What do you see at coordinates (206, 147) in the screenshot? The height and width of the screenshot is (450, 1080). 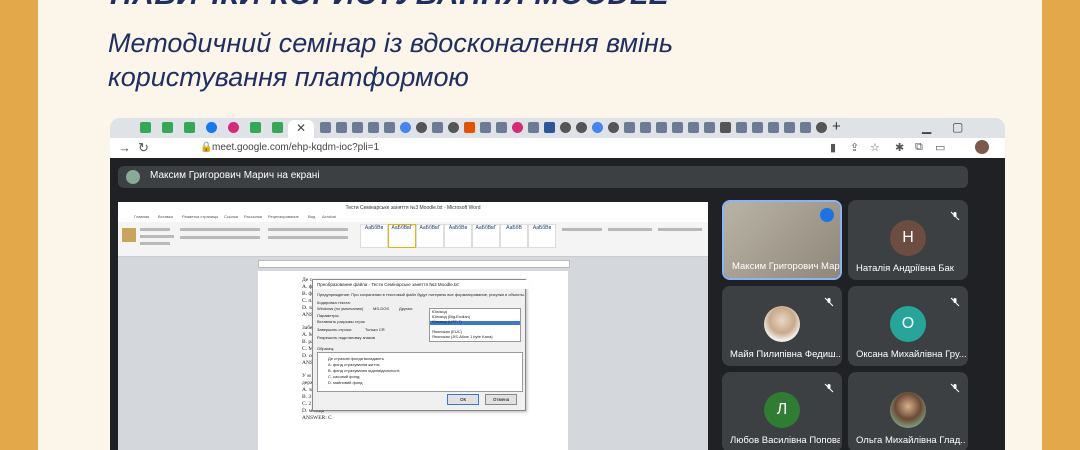 I see `lock-icon: 🔒` at bounding box center [206, 147].